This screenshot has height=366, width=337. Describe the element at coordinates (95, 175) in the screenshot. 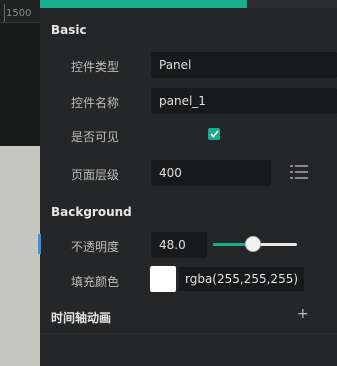

I see `label-layer: 页面层级` at that location.